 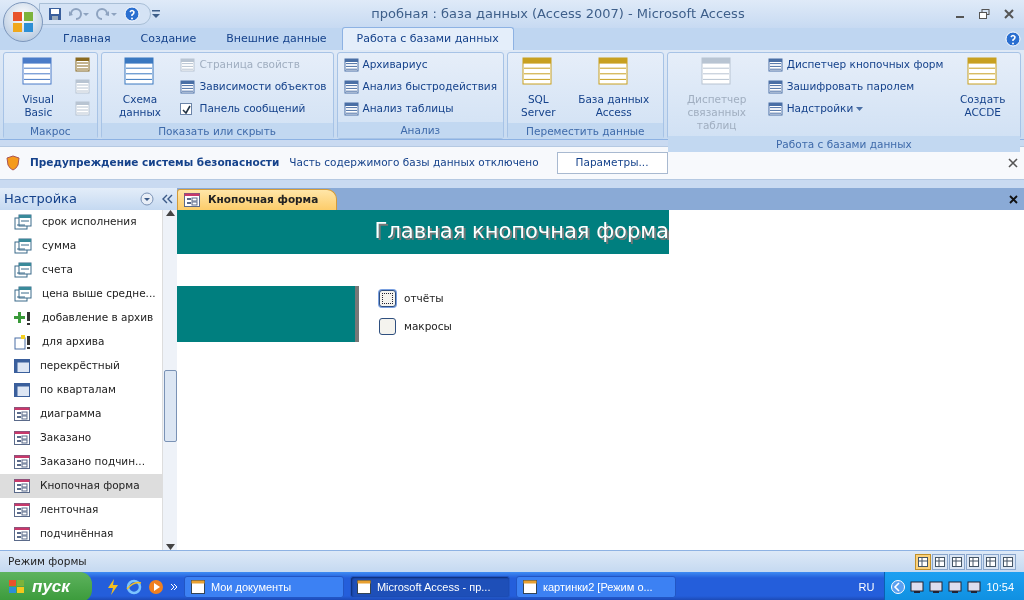 What do you see at coordinates (855, 87) in the screenshot?
I see `ribbon-button: Зашифровать паролем` at bounding box center [855, 87].